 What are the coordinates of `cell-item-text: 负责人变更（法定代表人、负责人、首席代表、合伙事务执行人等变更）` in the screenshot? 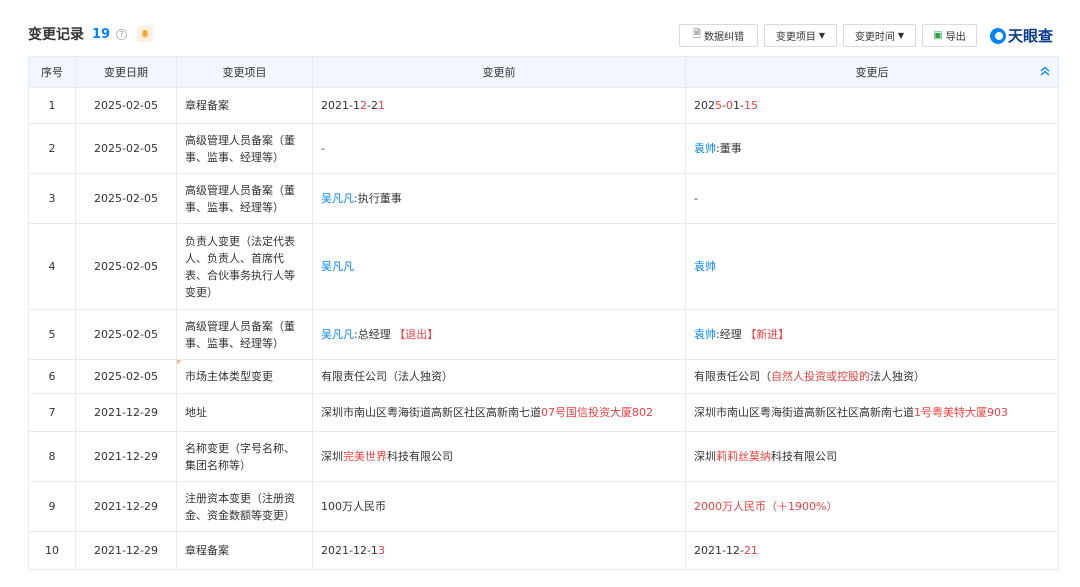 It's located at (240, 266).